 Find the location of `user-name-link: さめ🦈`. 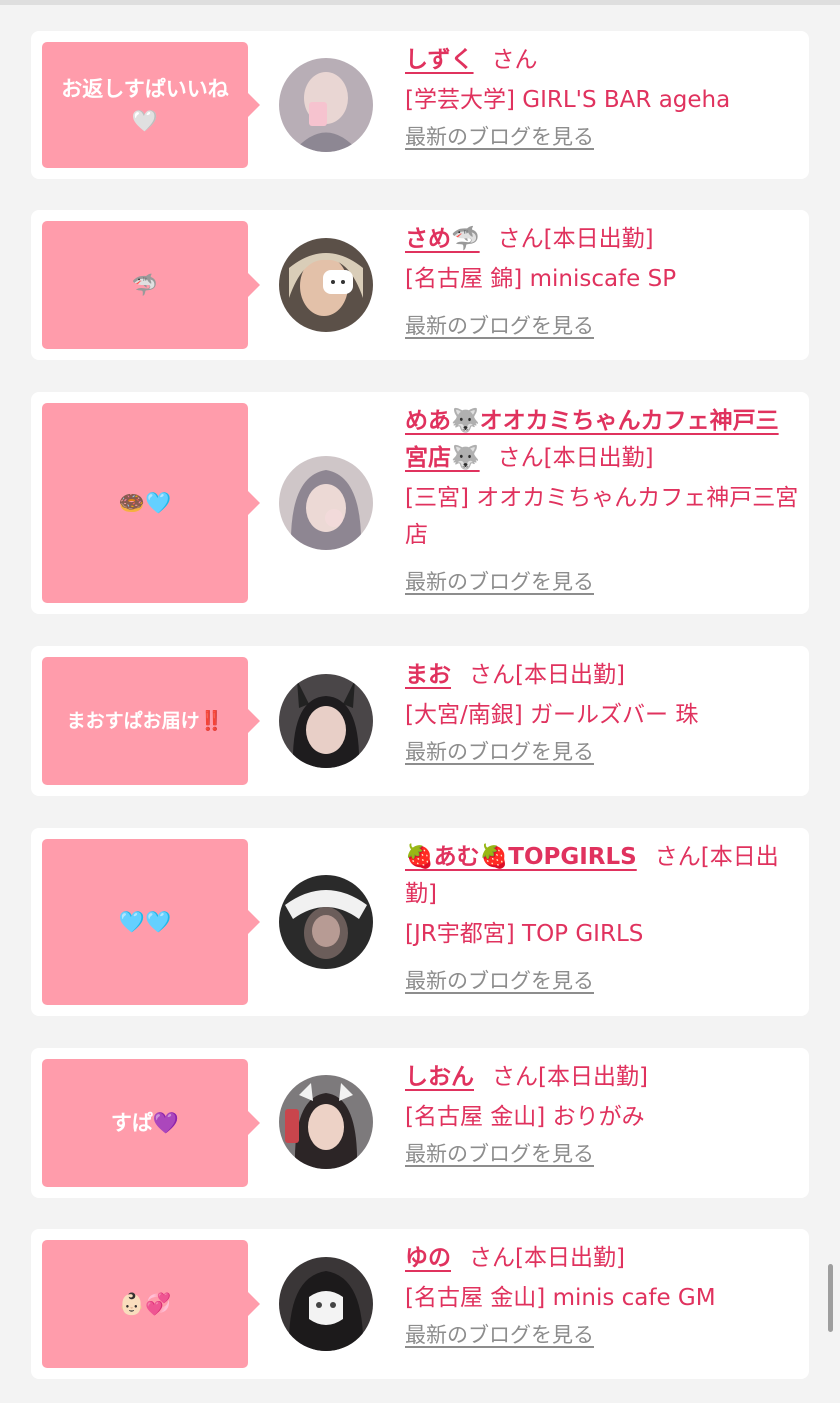

user-name-link: さめ🦈 is located at coordinates (442, 239).